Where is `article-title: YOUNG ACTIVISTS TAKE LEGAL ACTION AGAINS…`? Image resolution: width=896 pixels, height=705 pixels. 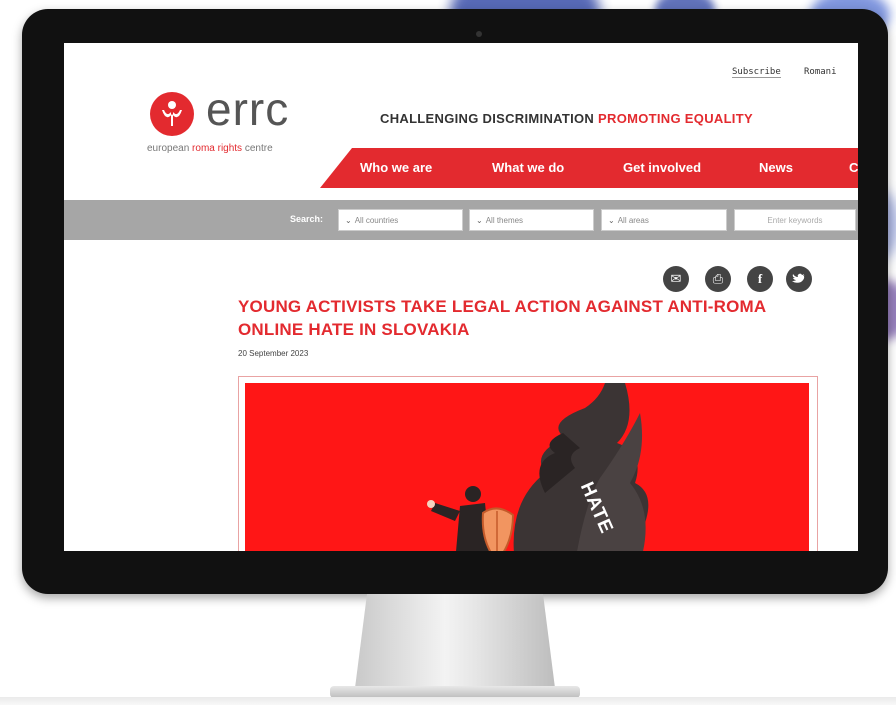
article-title: YOUNG ACTIVISTS TAKE LEGAL ACTION AGAINS… is located at coordinates (502, 318).